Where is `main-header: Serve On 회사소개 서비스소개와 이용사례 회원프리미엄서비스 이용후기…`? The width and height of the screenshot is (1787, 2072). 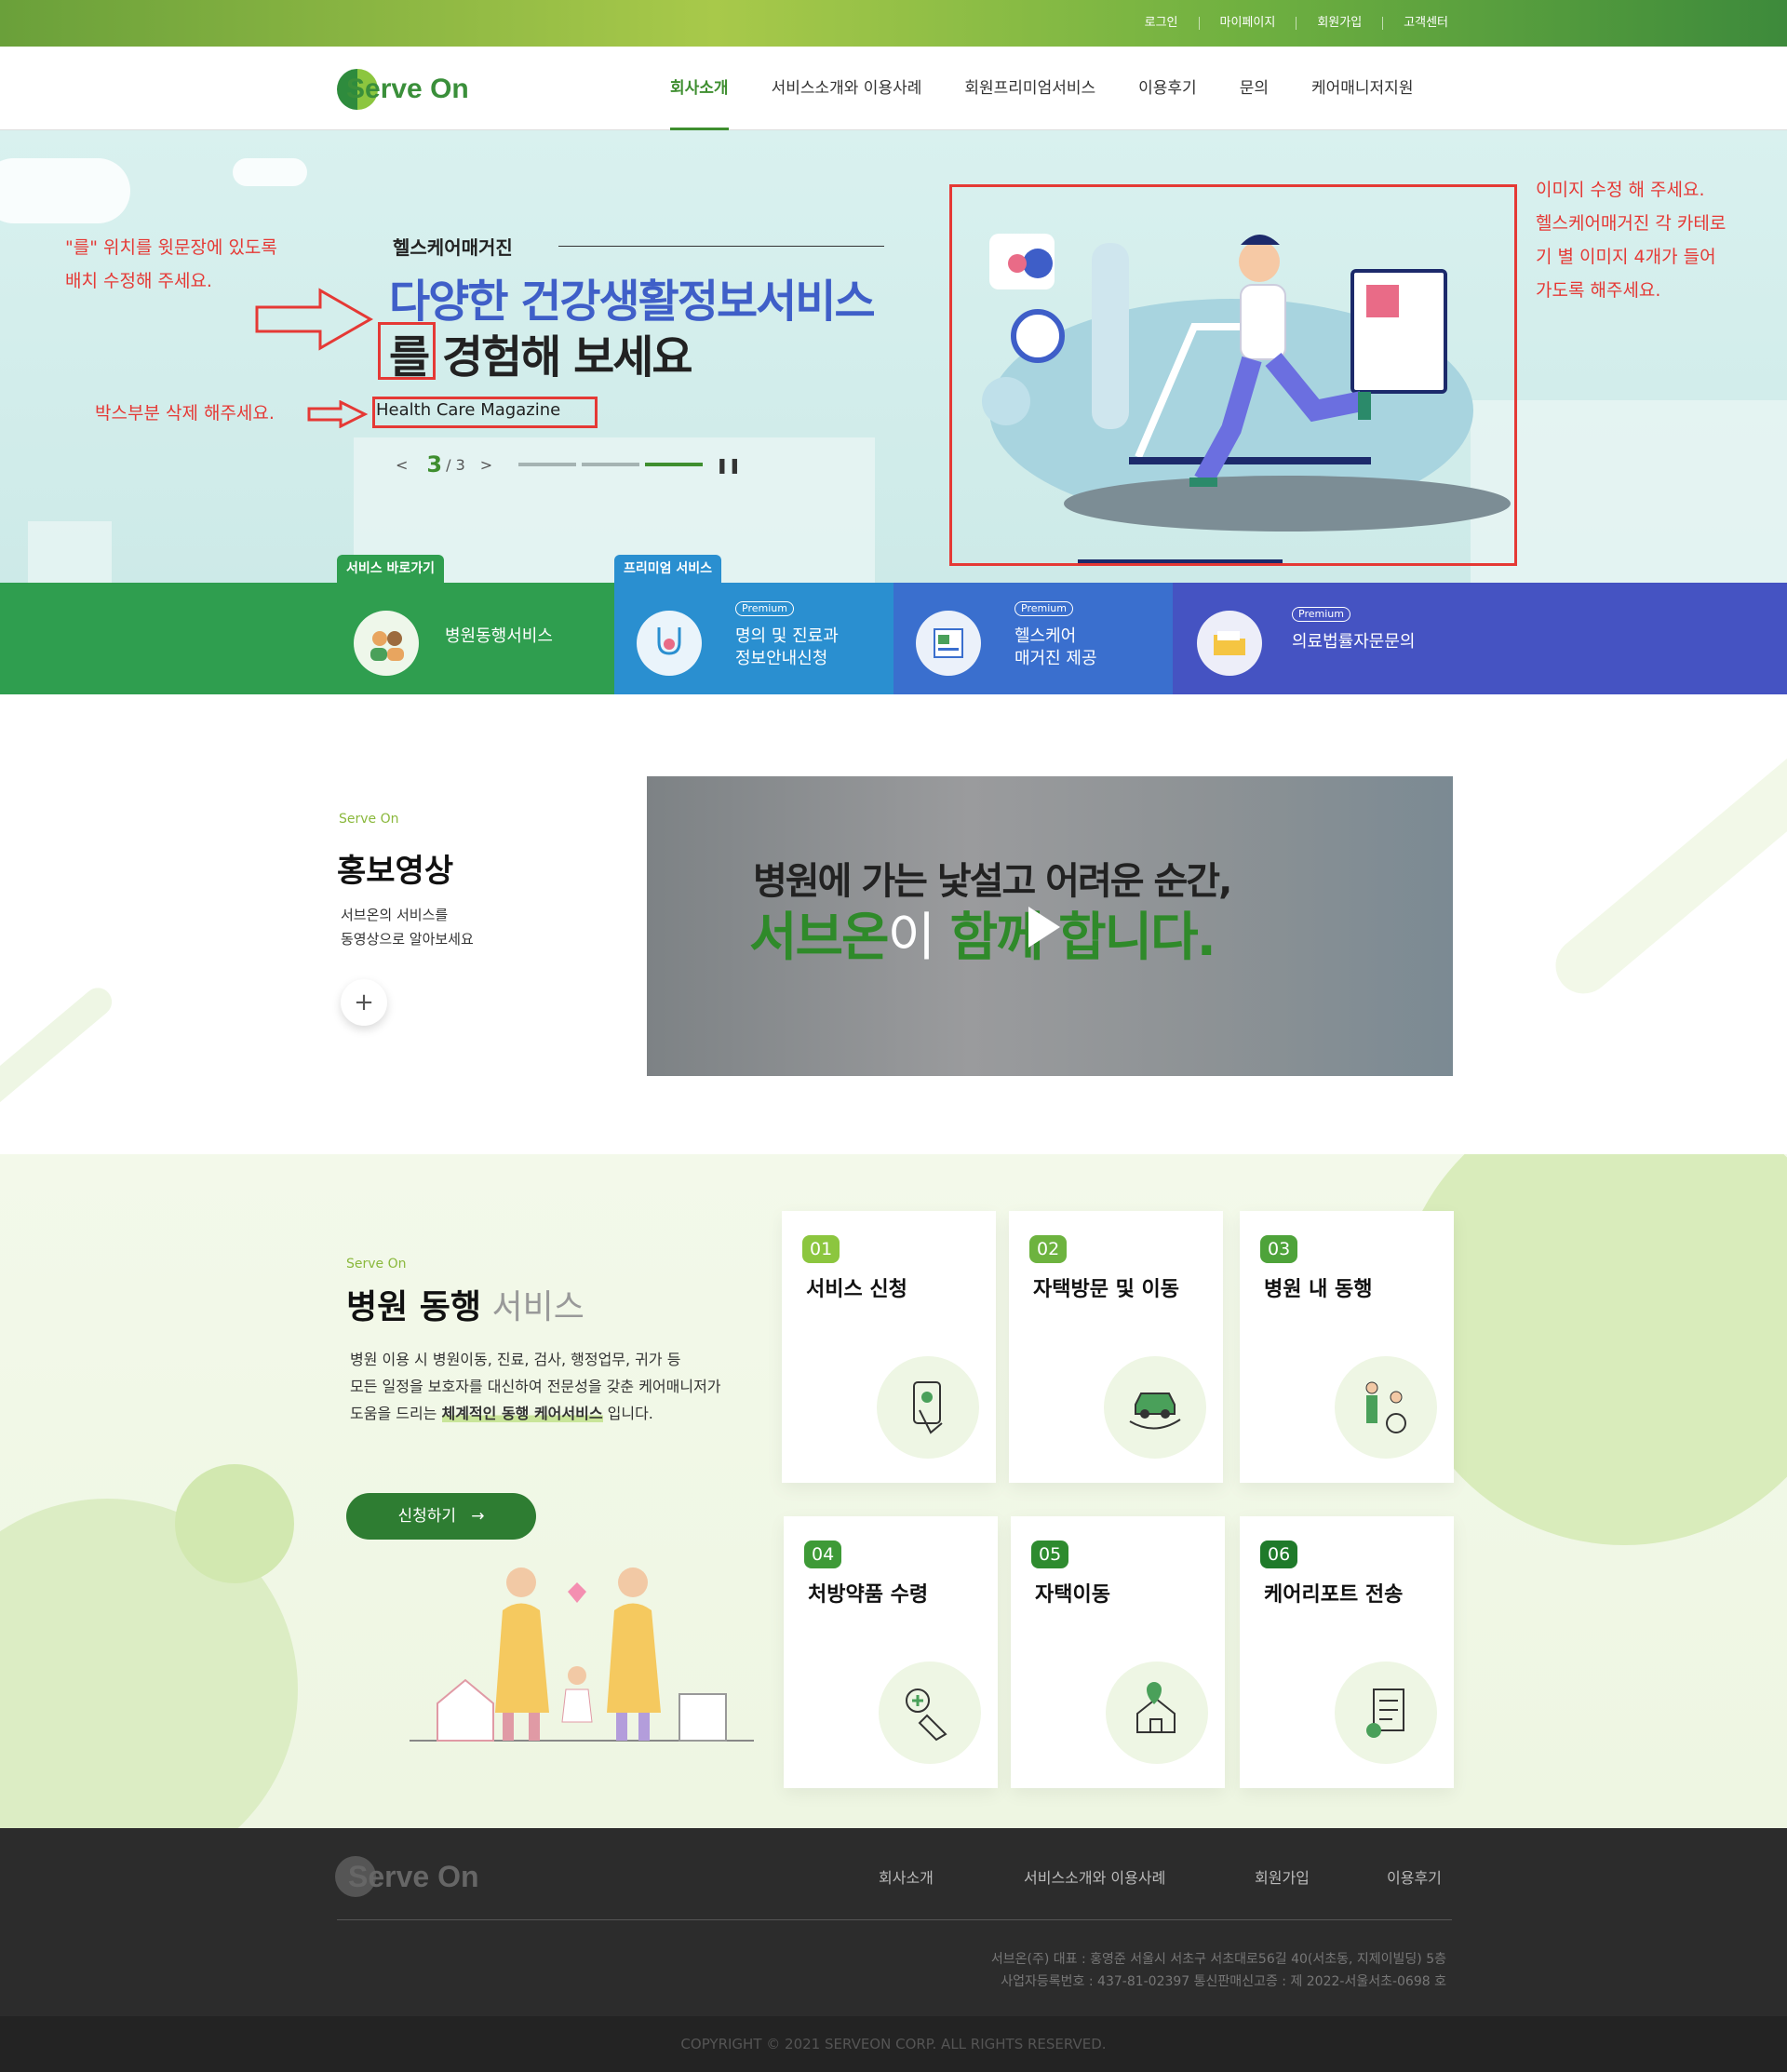
main-header: Serve On 회사소개 서비스소개와 이용사례 회원프리미엄서비스 이용후기… is located at coordinates (893, 89).